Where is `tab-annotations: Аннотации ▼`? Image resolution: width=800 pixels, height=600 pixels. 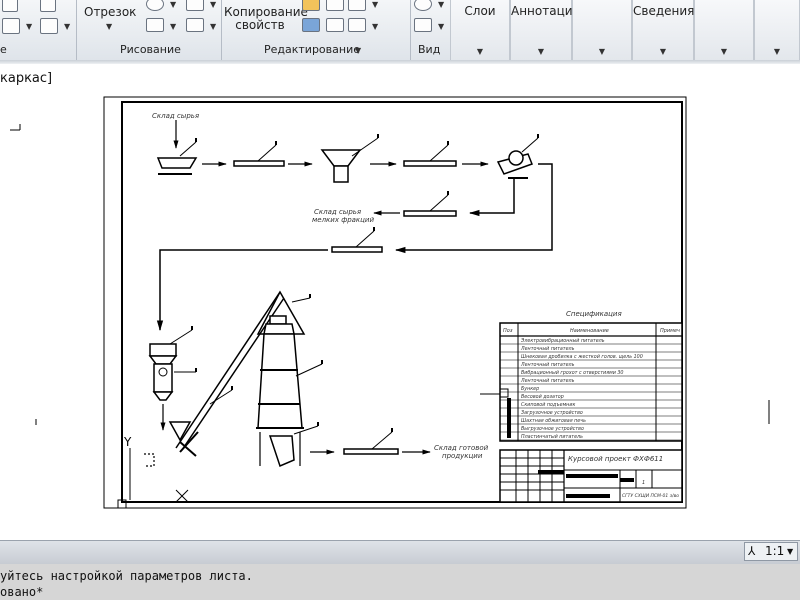
tab-annotations: Аннотации ▼ is located at coordinates (545, 30).